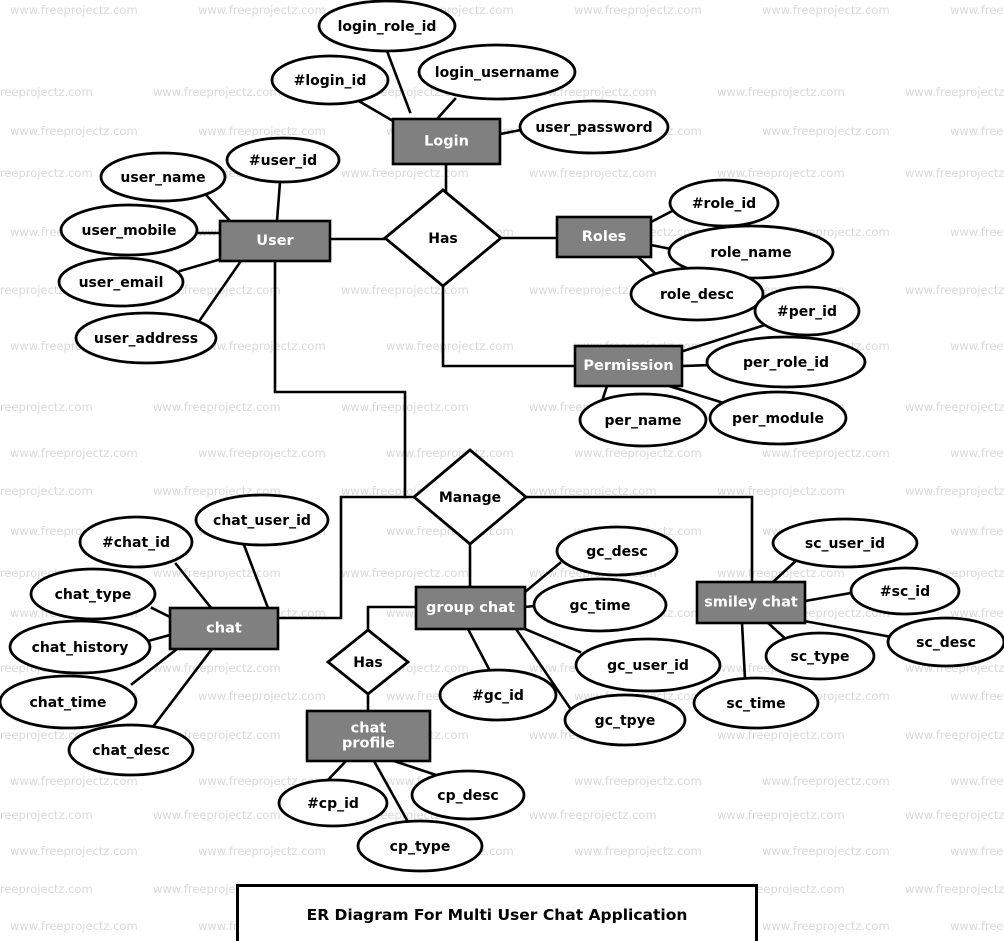 Image resolution: width=1004 pixels, height=941 pixels. I want to click on attribute-label-cp_id: #cp_id, so click(333, 804).